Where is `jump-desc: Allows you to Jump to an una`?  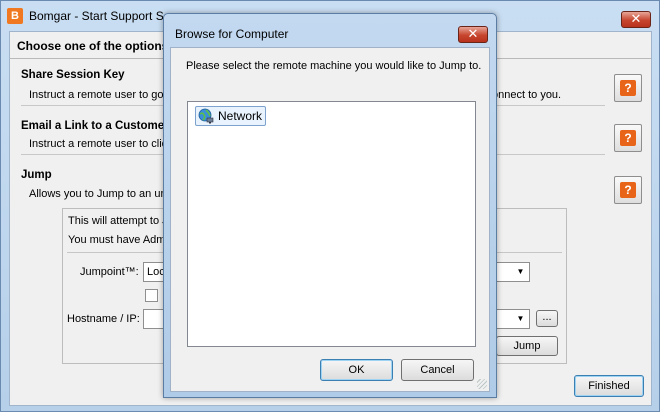
jump-desc: Allows you to Jump to an una is located at coordinates (101, 194).